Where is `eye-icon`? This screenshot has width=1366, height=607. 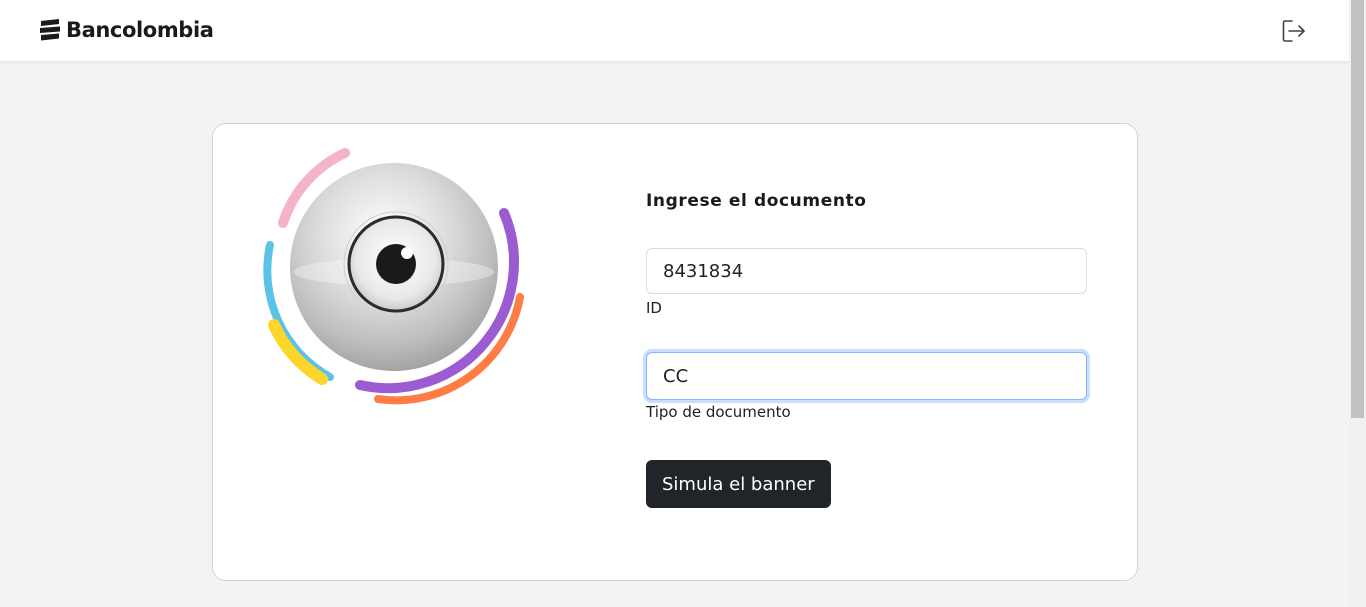
eye-icon is located at coordinates (393, 276).